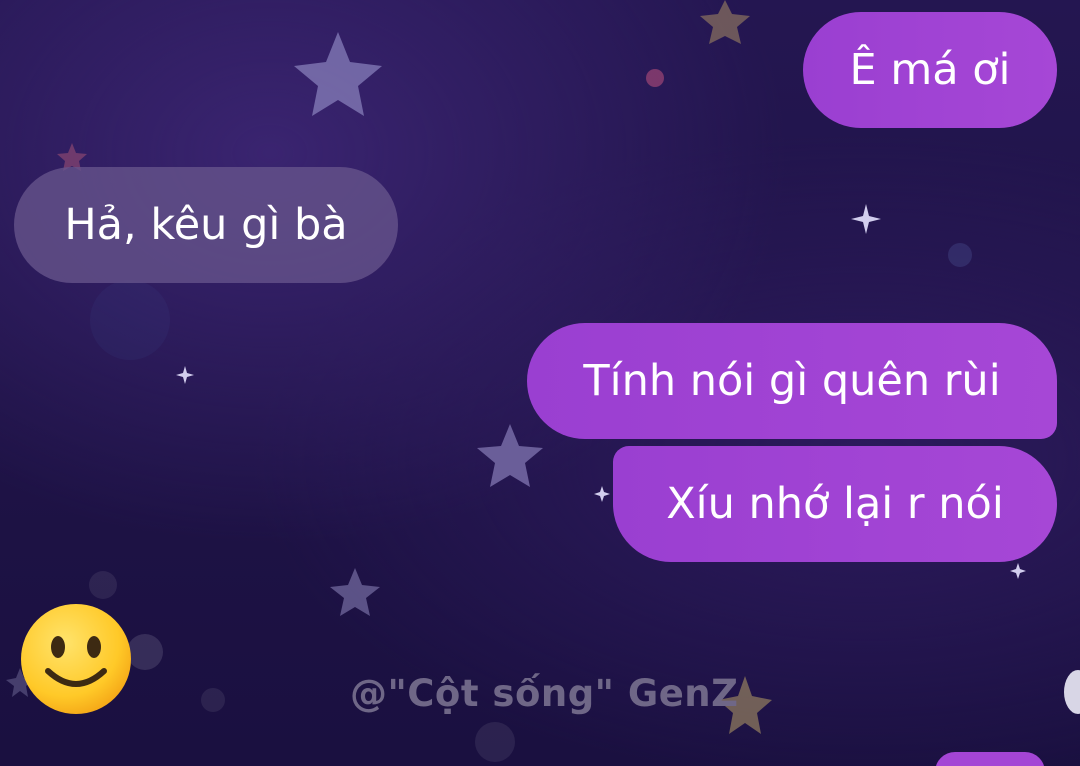 Image resolution: width=1080 pixels, height=766 pixels. Describe the element at coordinates (76, 659) in the screenshot. I see `slightly-smiling-face-icon` at that location.